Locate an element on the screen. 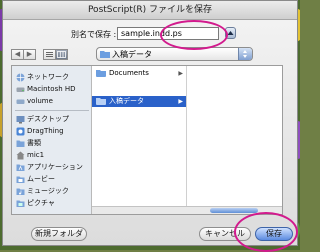 This screenshot has height=252, width=320. desktop-icon is located at coordinates (20, 120).